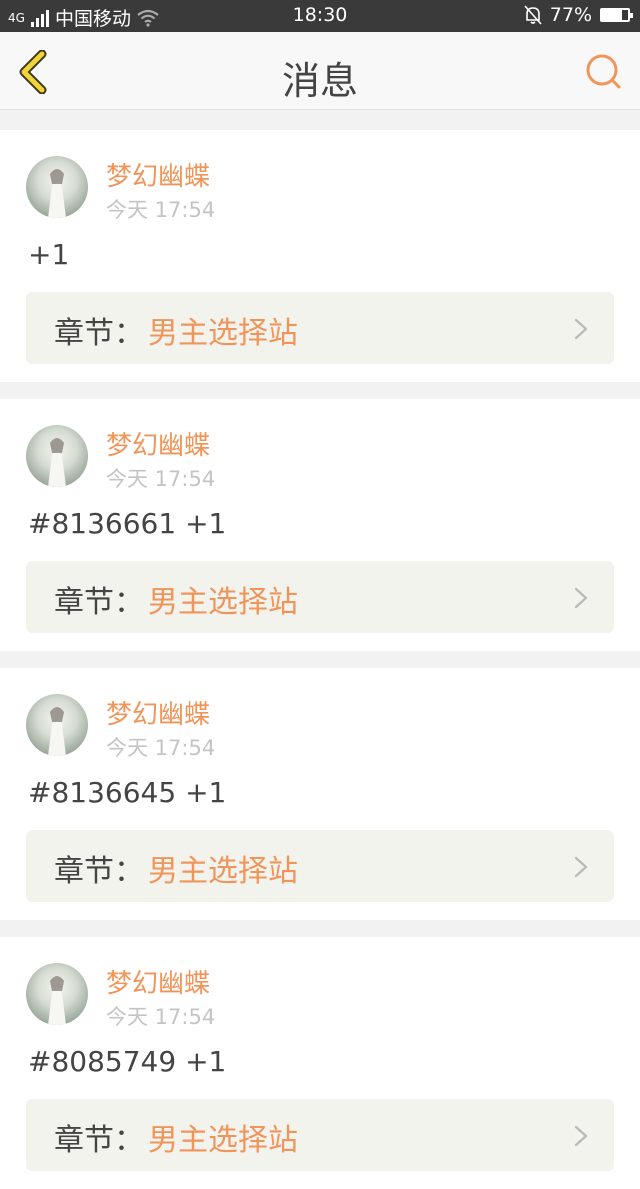  I want to click on status-right: 77%, so click(578, 15).